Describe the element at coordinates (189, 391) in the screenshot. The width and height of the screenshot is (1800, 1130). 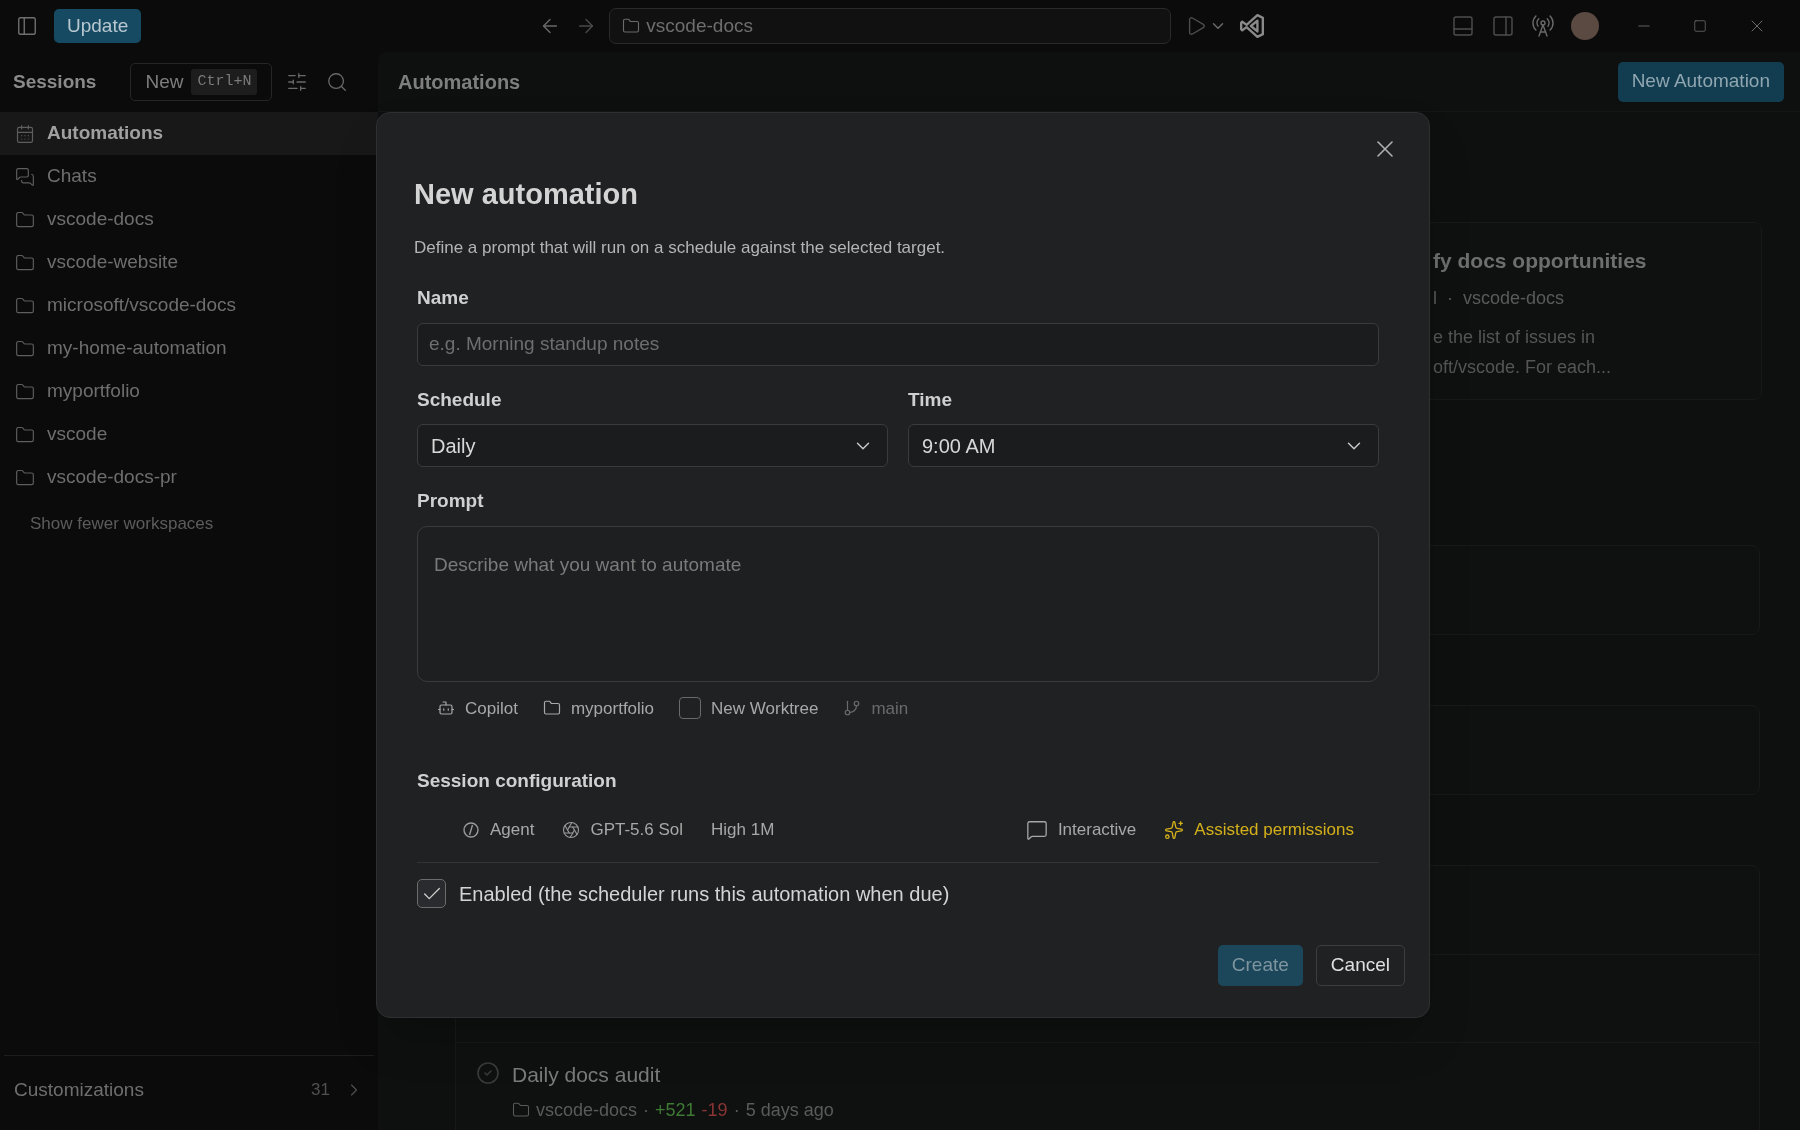
I see `sidebar-item: myportfolio` at that location.